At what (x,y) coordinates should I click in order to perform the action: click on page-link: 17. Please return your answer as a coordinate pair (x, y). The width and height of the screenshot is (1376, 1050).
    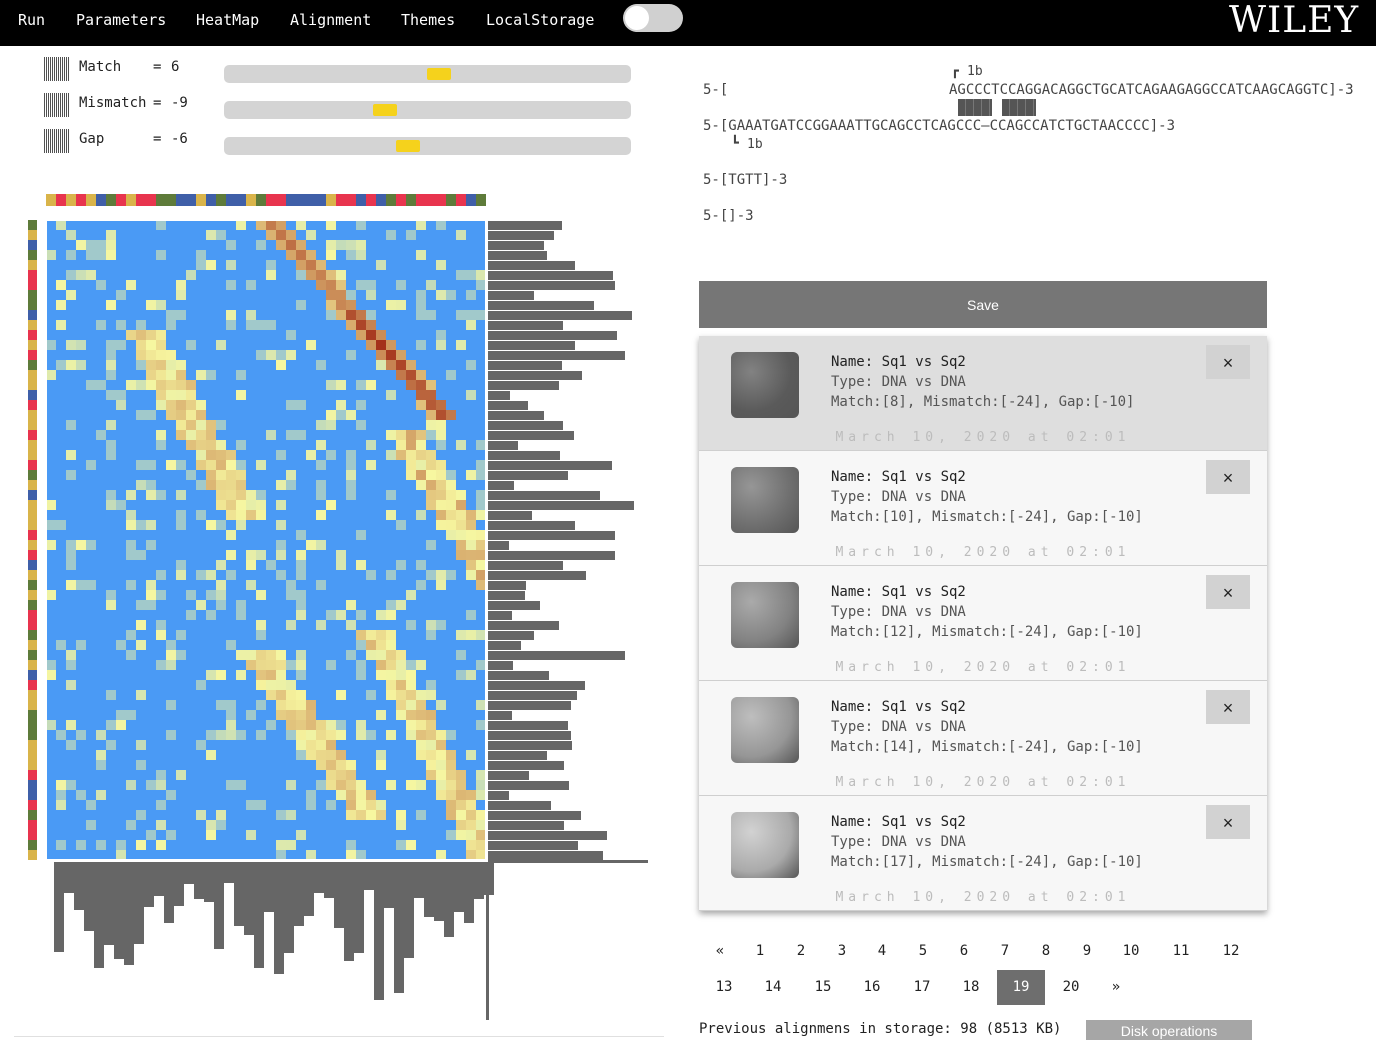
    Looking at the image, I should click on (922, 987).